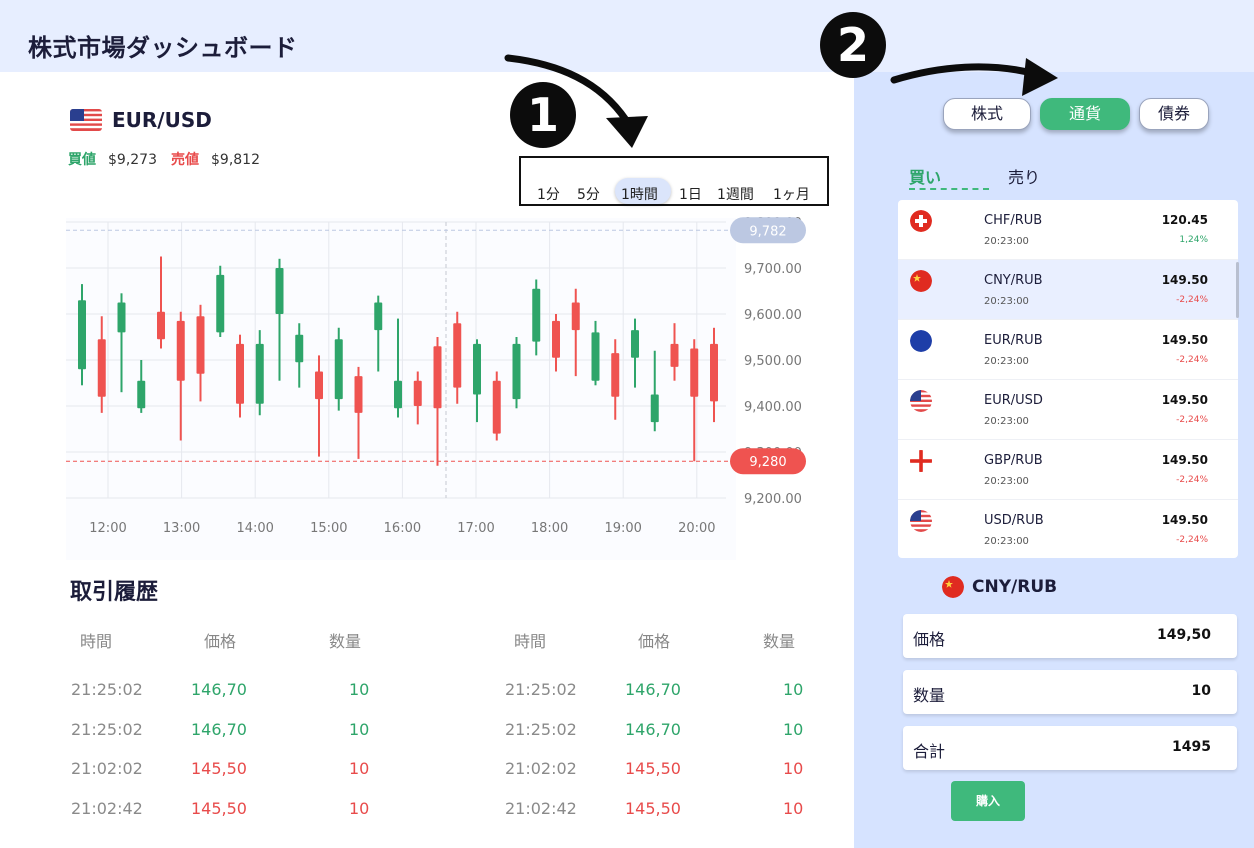 The height and width of the screenshot is (848, 1254). Describe the element at coordinates (549, 528) in the screenshot. I see `x-tick-label: 18:00` at that location.